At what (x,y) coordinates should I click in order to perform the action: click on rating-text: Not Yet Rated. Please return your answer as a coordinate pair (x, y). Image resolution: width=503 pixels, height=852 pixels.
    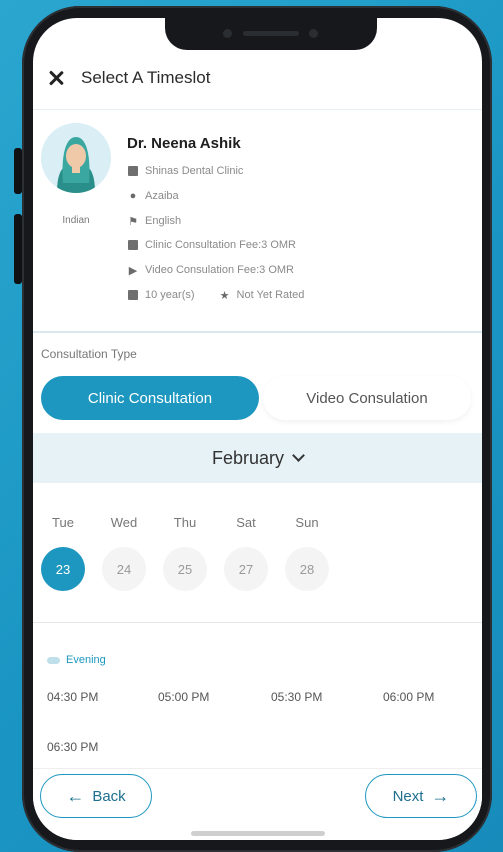
    Looking at the image, I should click on (270, 295).